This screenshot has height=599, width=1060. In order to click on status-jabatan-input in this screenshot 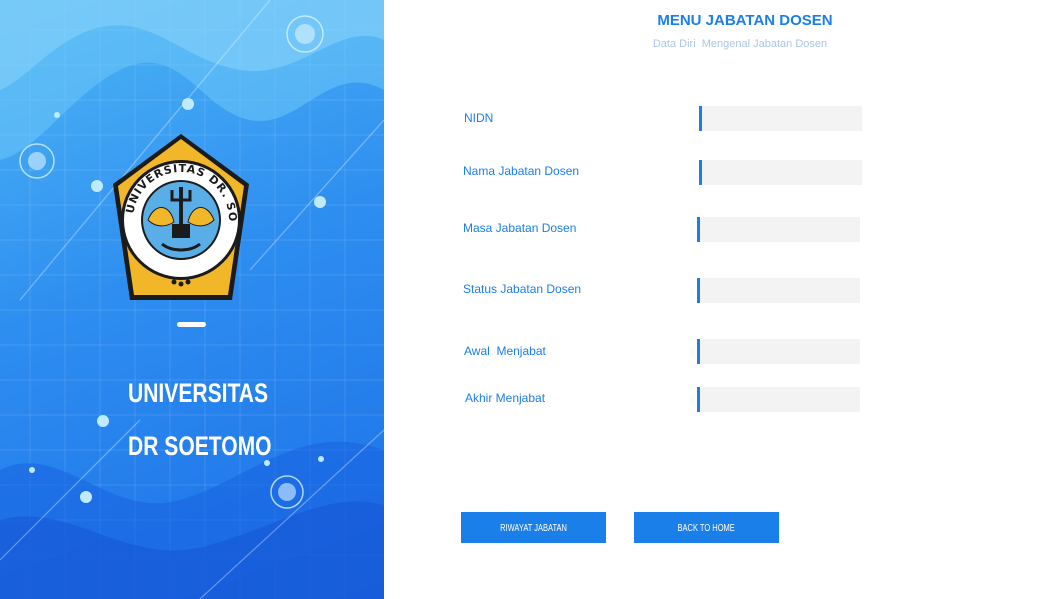, I will do `click(778, 290)`.